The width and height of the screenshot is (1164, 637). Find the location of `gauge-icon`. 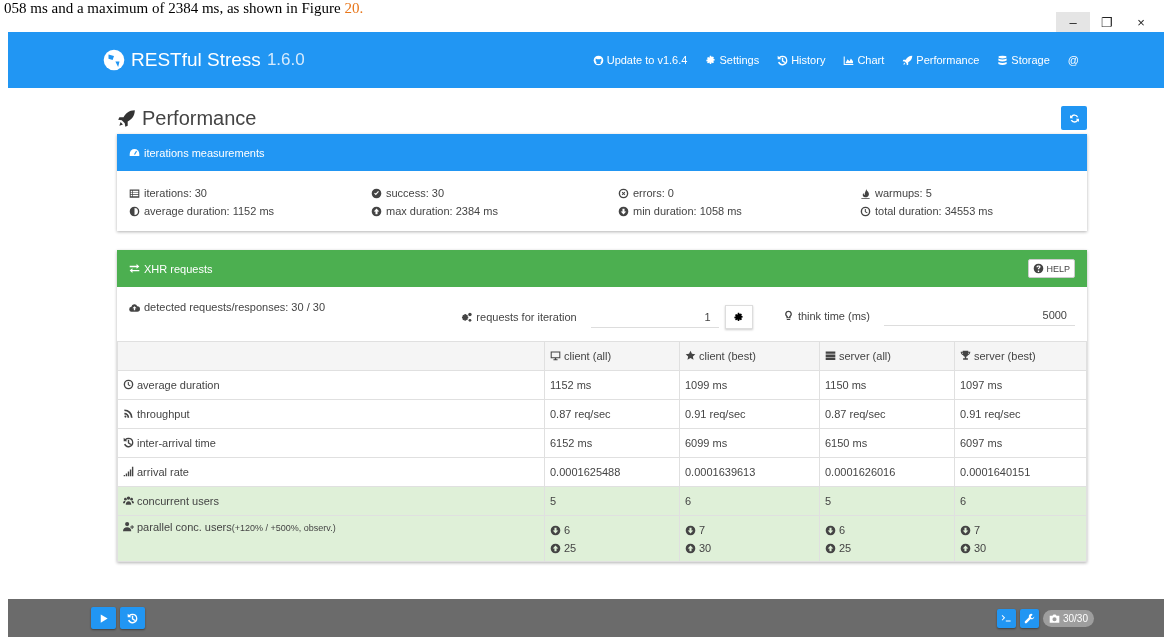

gauge-icon is located at coordinates (134, 152).